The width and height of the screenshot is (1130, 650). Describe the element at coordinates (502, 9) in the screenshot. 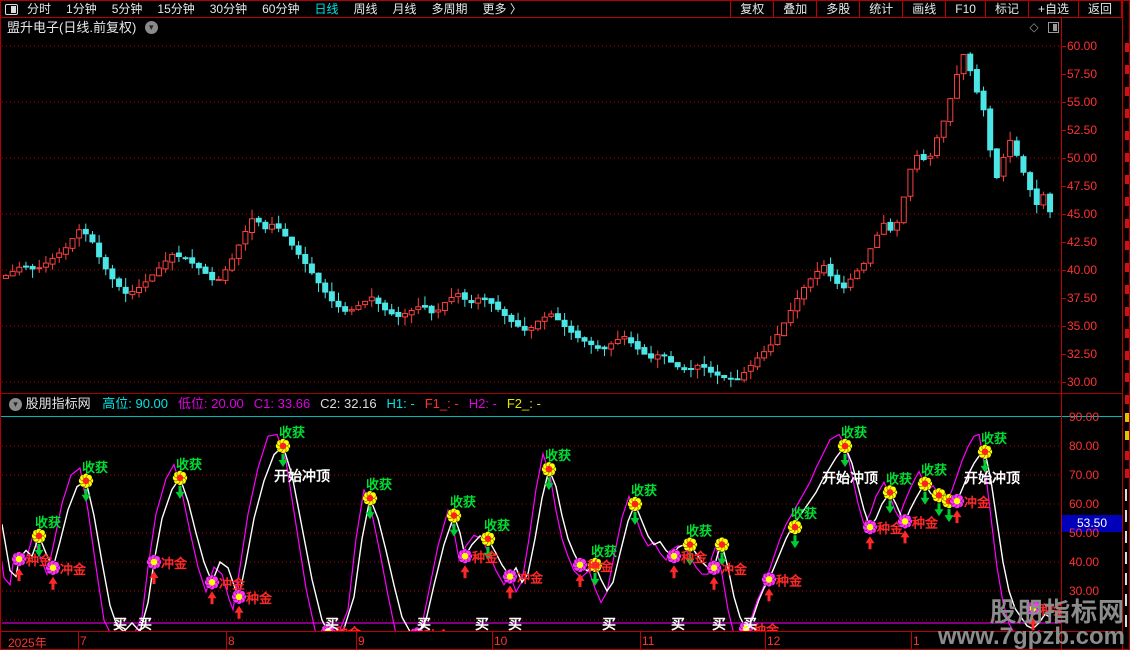

I see `tab-period-10: 更多 〉` at that location.